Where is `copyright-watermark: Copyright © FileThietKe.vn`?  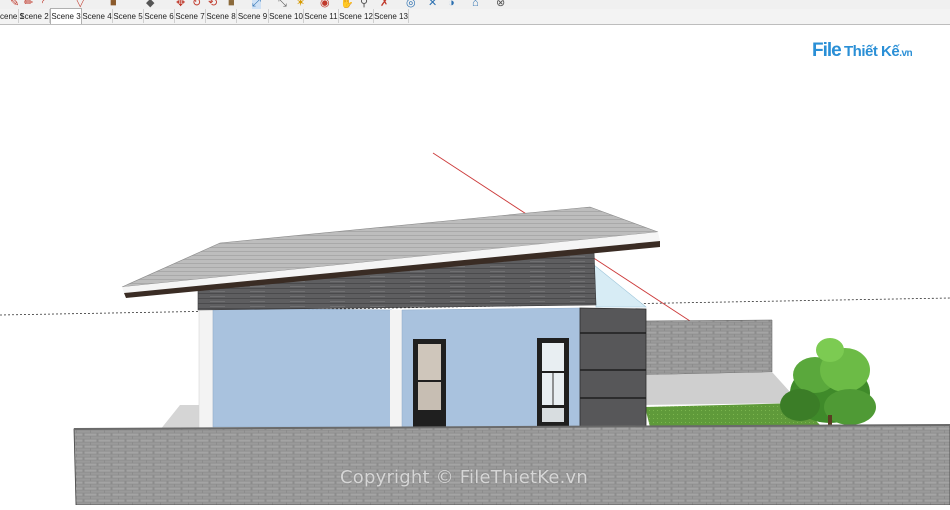 copyright-watermark: Copyright © FileThietKe.vn is located at coordinates (464, 477).